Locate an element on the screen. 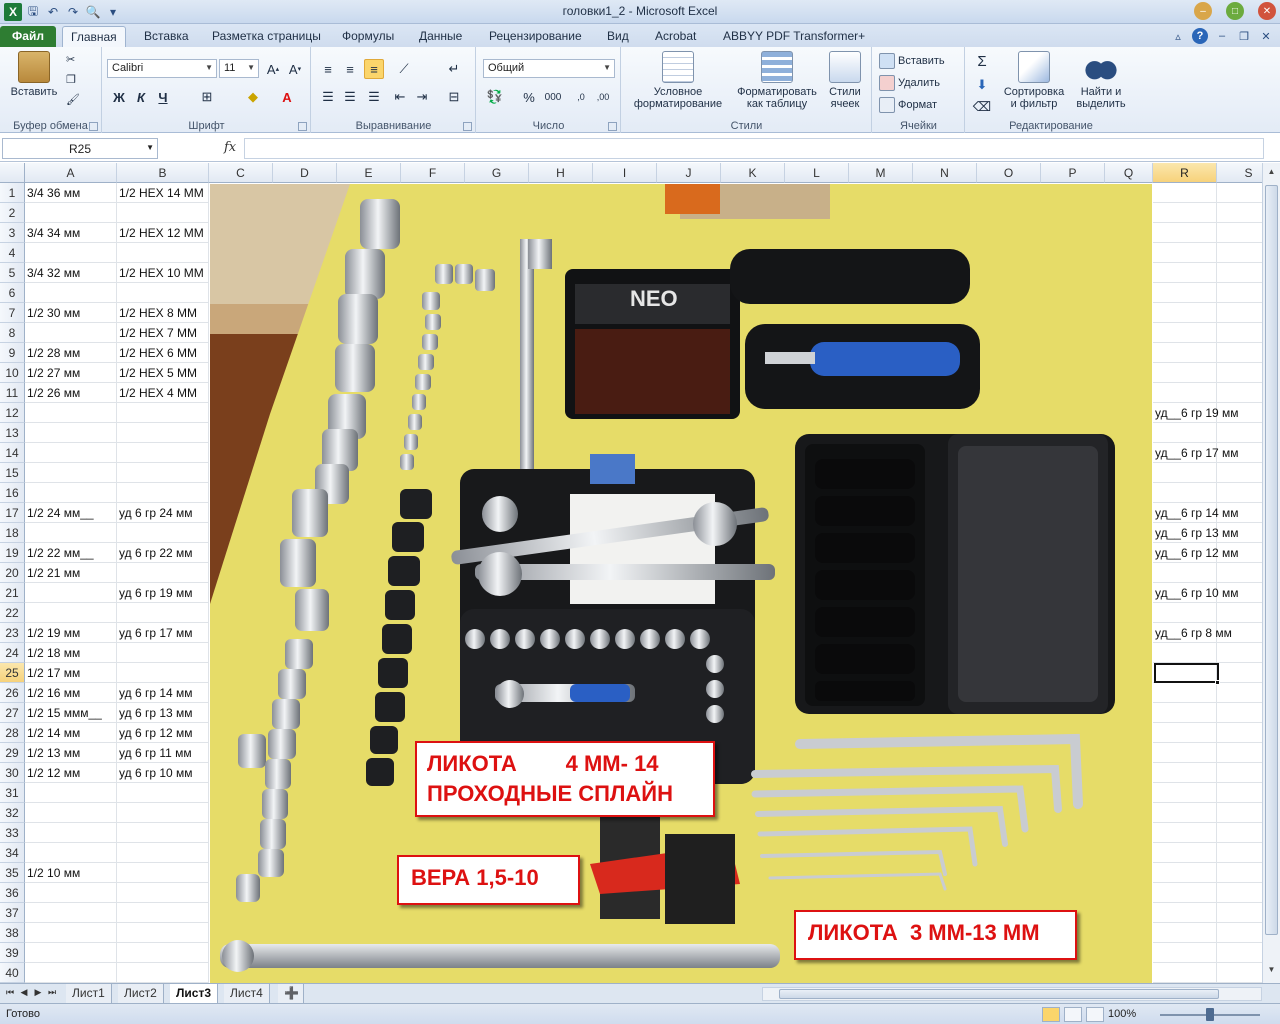 Image resolution: width=1280 pixels, height=1024 pixels. cell-S13 is located at coordinates (1239, 433).